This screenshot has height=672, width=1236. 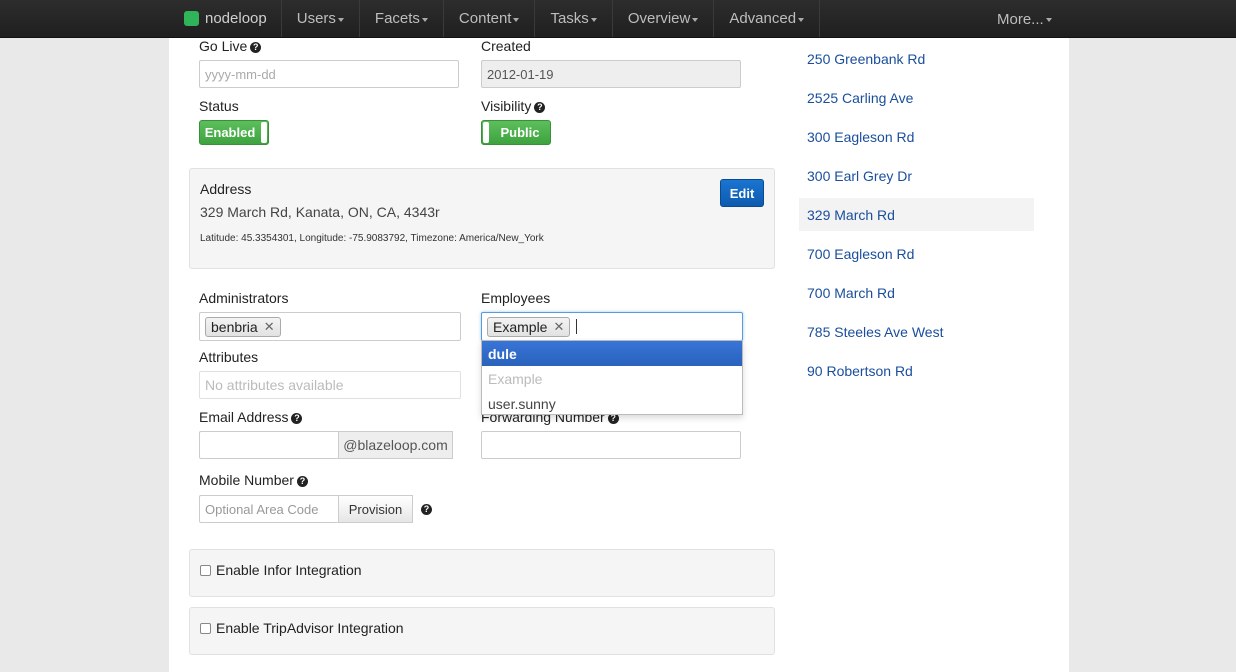 I want to click on dropdown-option: Example, so click(x=515, y=378).